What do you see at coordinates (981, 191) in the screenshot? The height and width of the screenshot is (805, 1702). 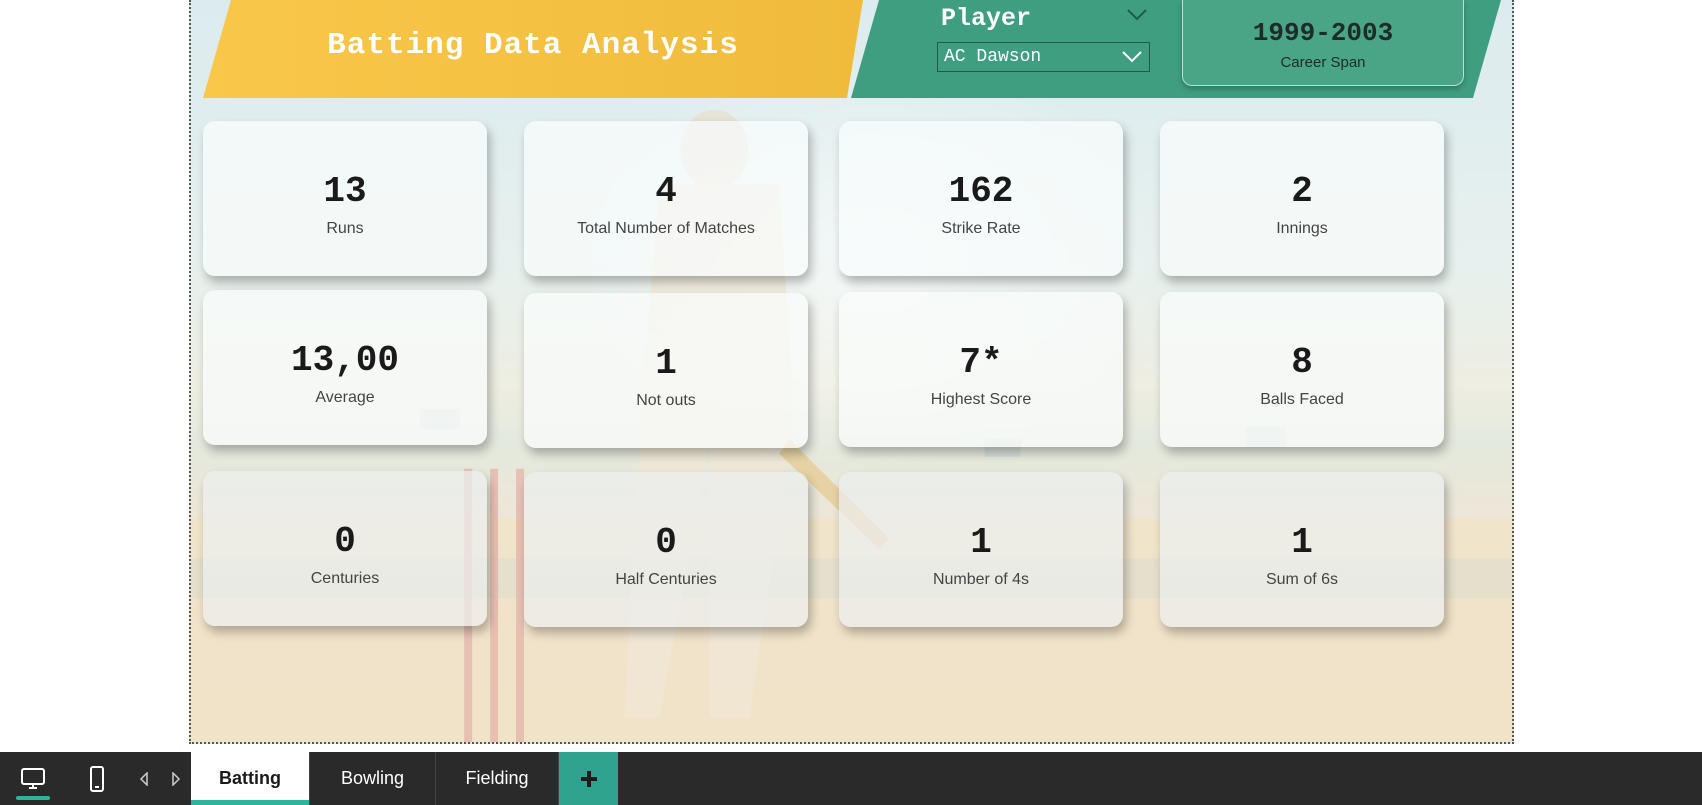 I see `kpi-value: 162` at bounding box center [981, 191].